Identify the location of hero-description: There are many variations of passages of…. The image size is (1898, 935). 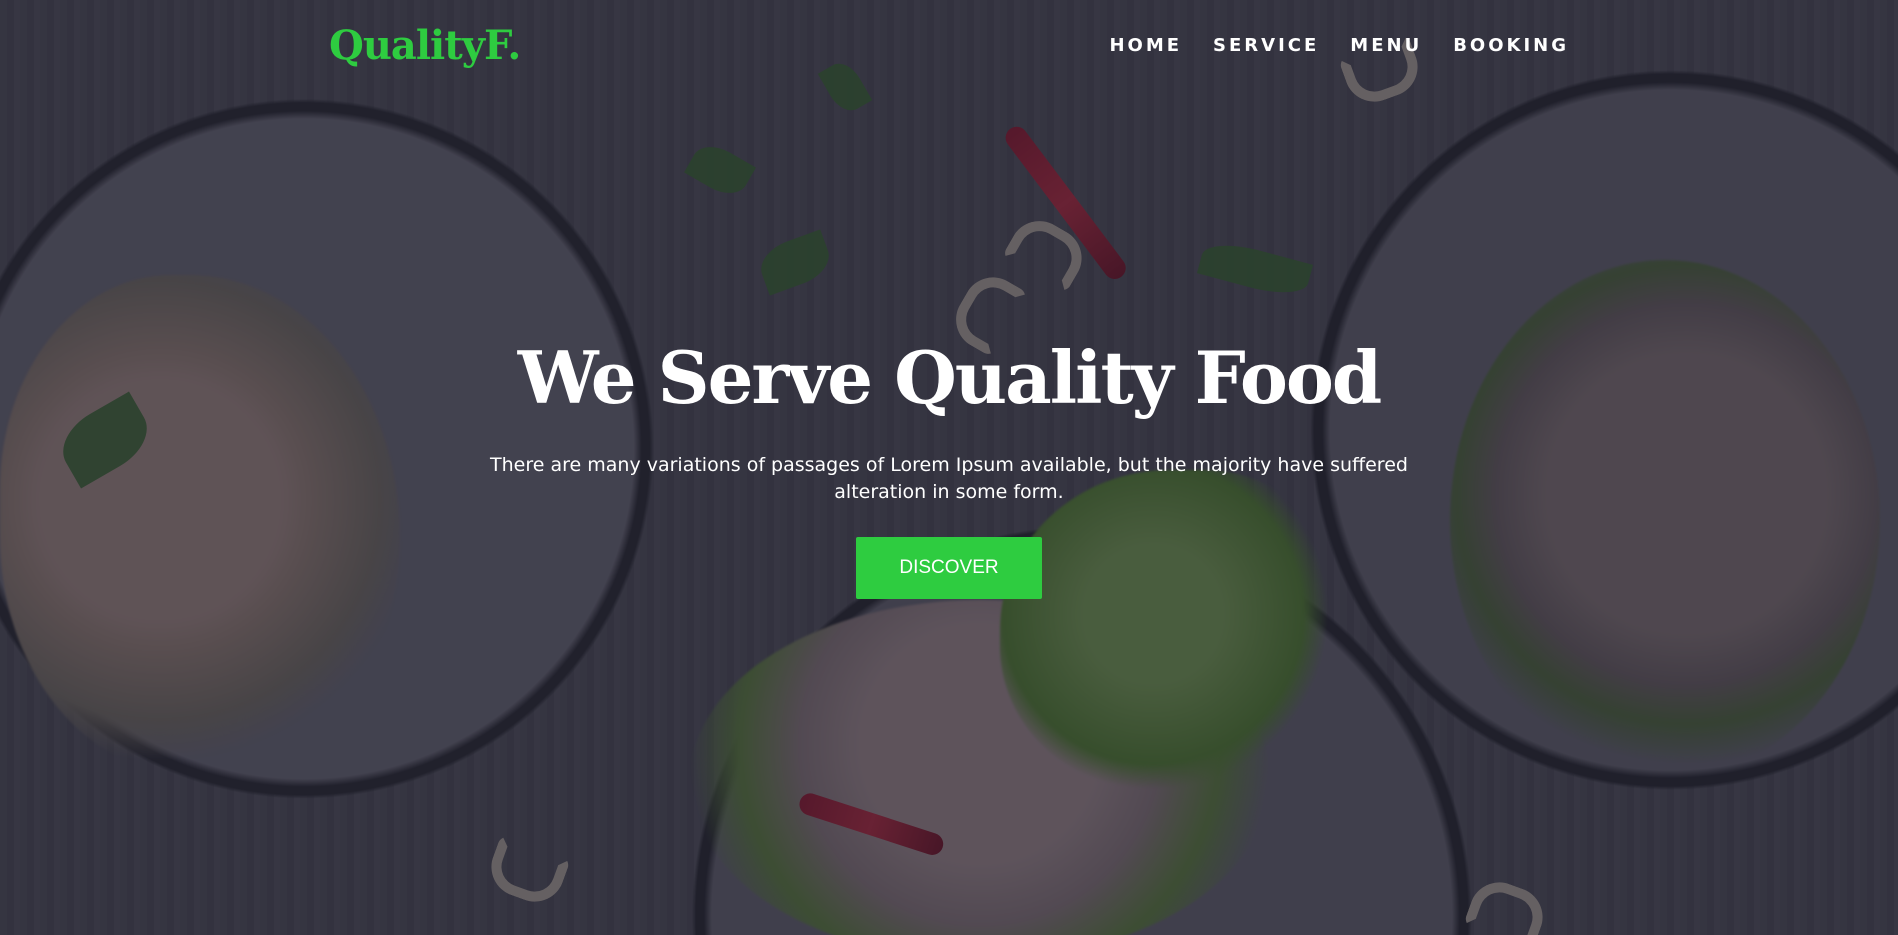
(949, 478).